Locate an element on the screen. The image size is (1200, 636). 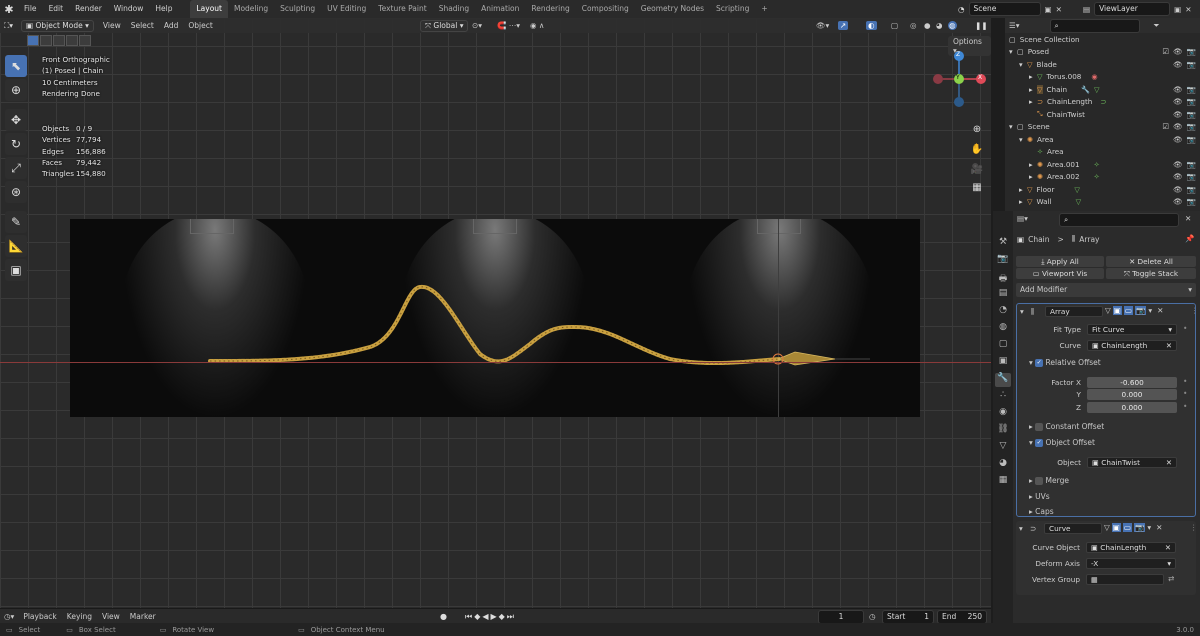
workspace-tab-rendering: Rendering is located at coordinates (550, 9).